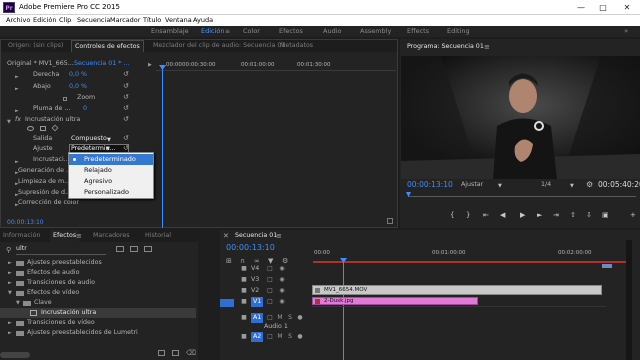 The width and height of the screenshot is (640, 360). What do you see at coordinates (98, 263) in the screenshot?
I see `tree-item: ► Ajustes preestablecidos` at bounding box center [98, 263].